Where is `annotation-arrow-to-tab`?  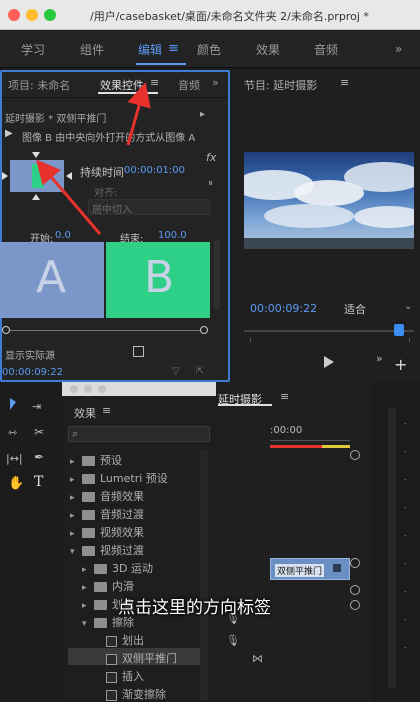 annotation-arrow-to-tab is located at coordinates (138, 114).